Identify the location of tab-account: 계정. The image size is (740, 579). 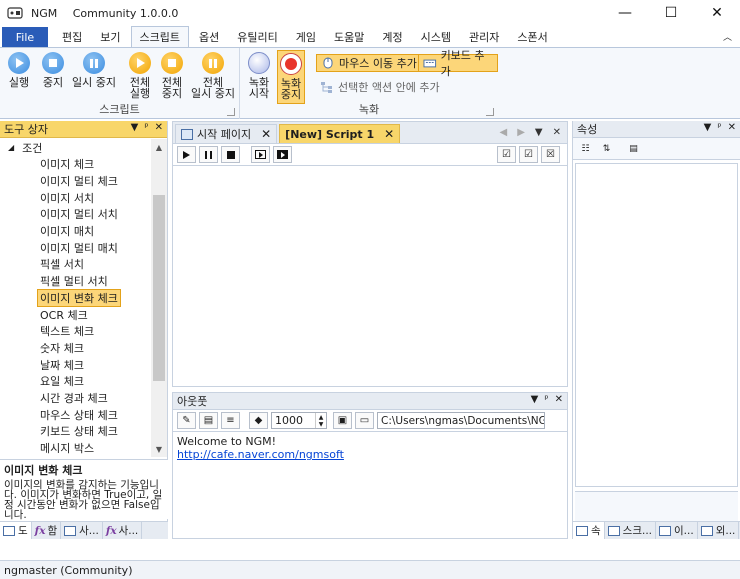
(392, 37).